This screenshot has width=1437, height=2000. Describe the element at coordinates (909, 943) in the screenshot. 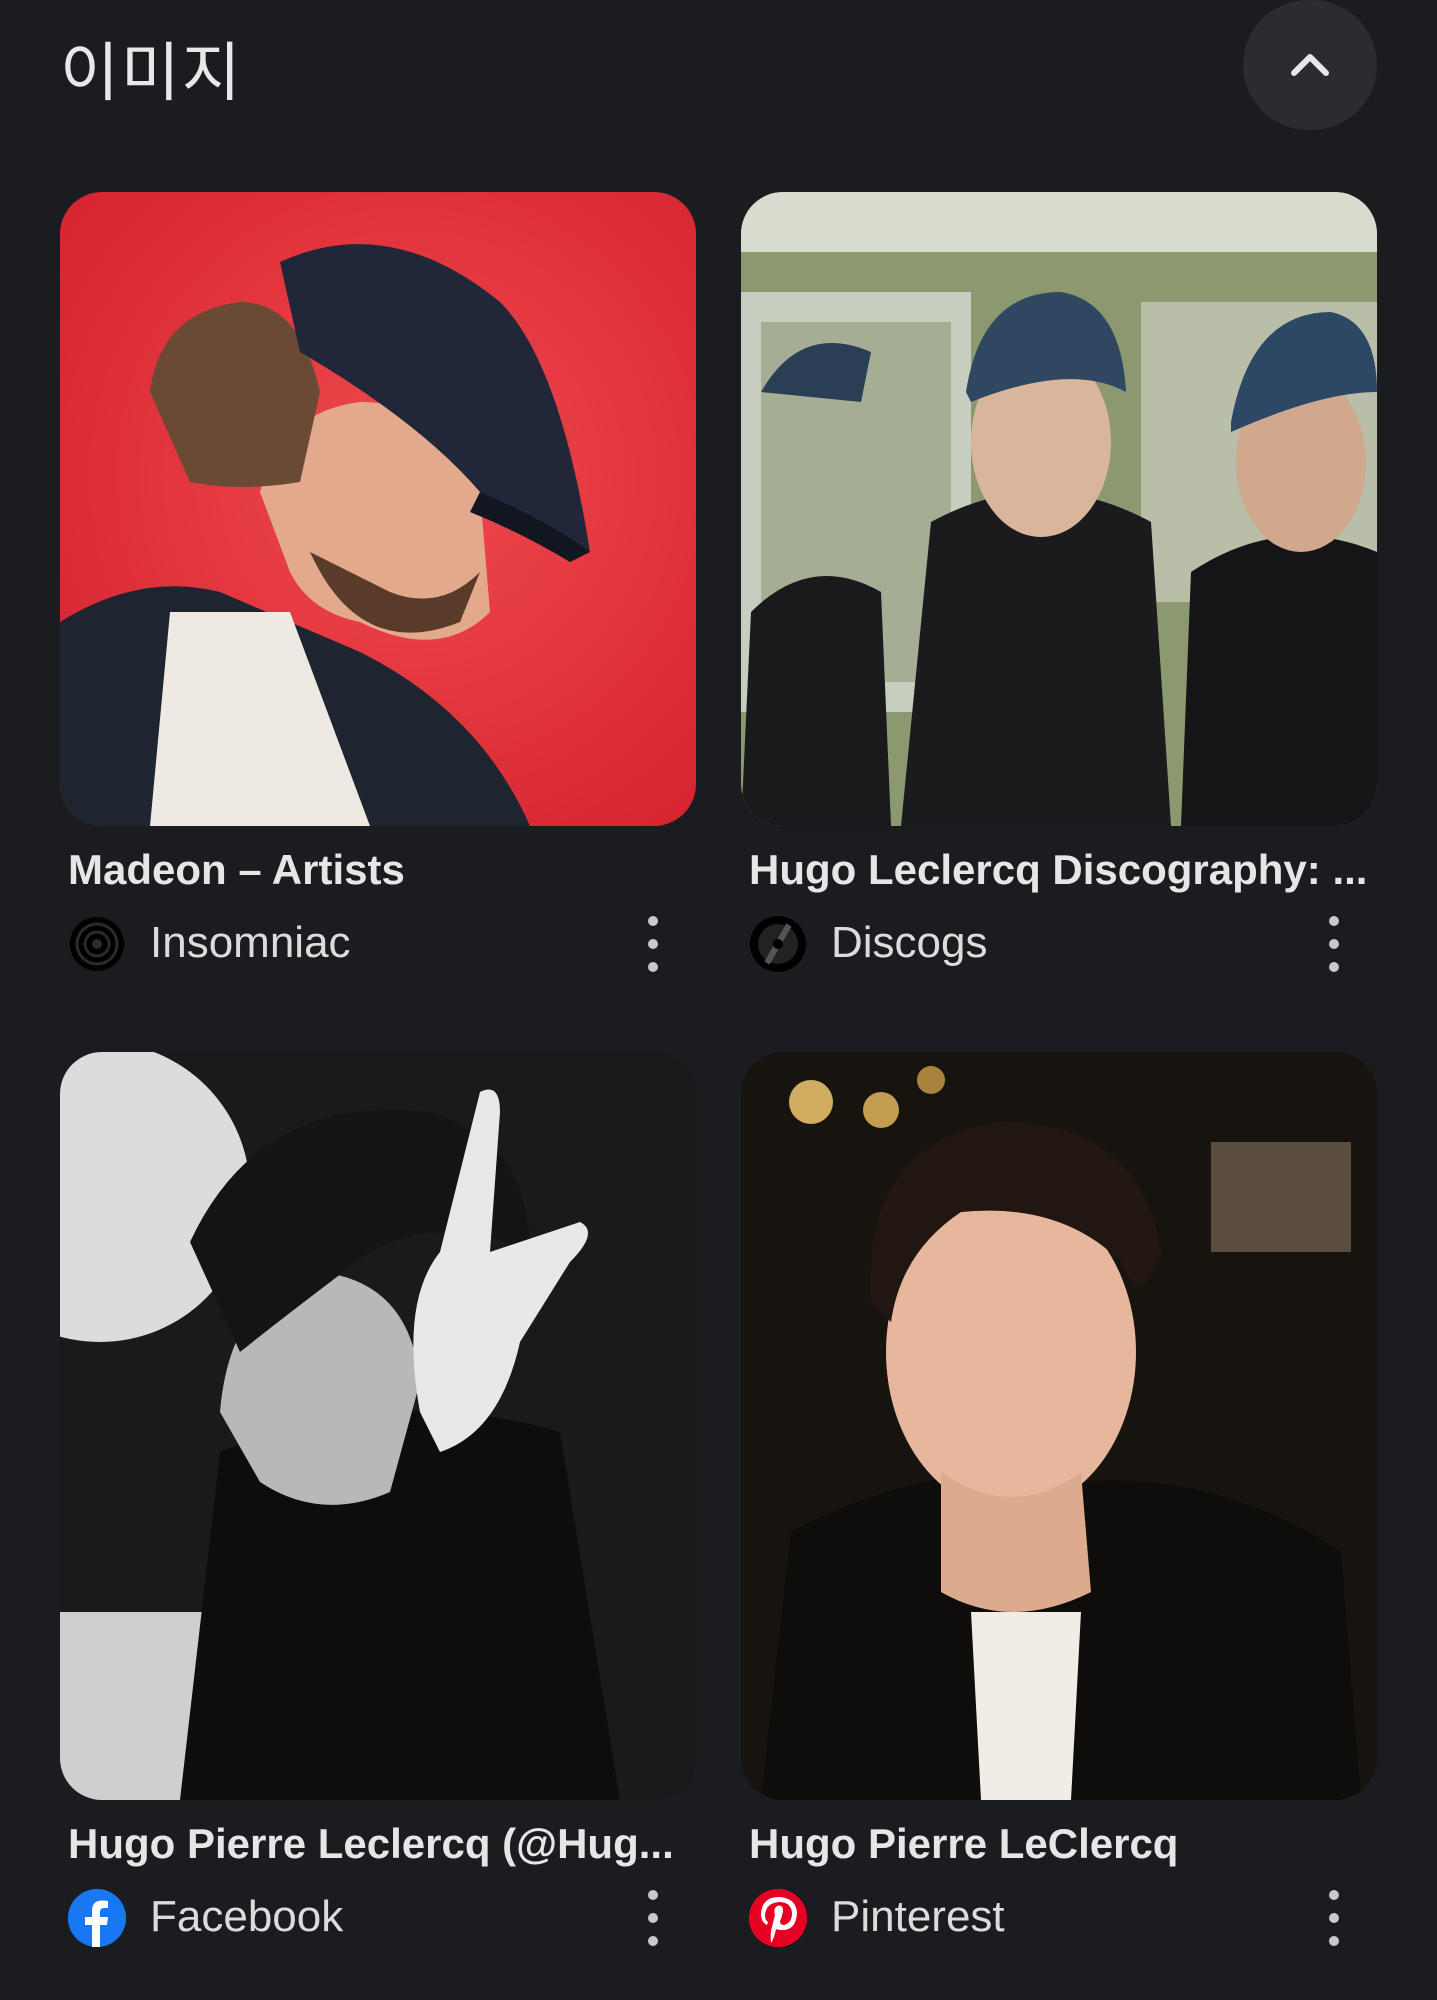

I see `source-name: Discogs` at that location.